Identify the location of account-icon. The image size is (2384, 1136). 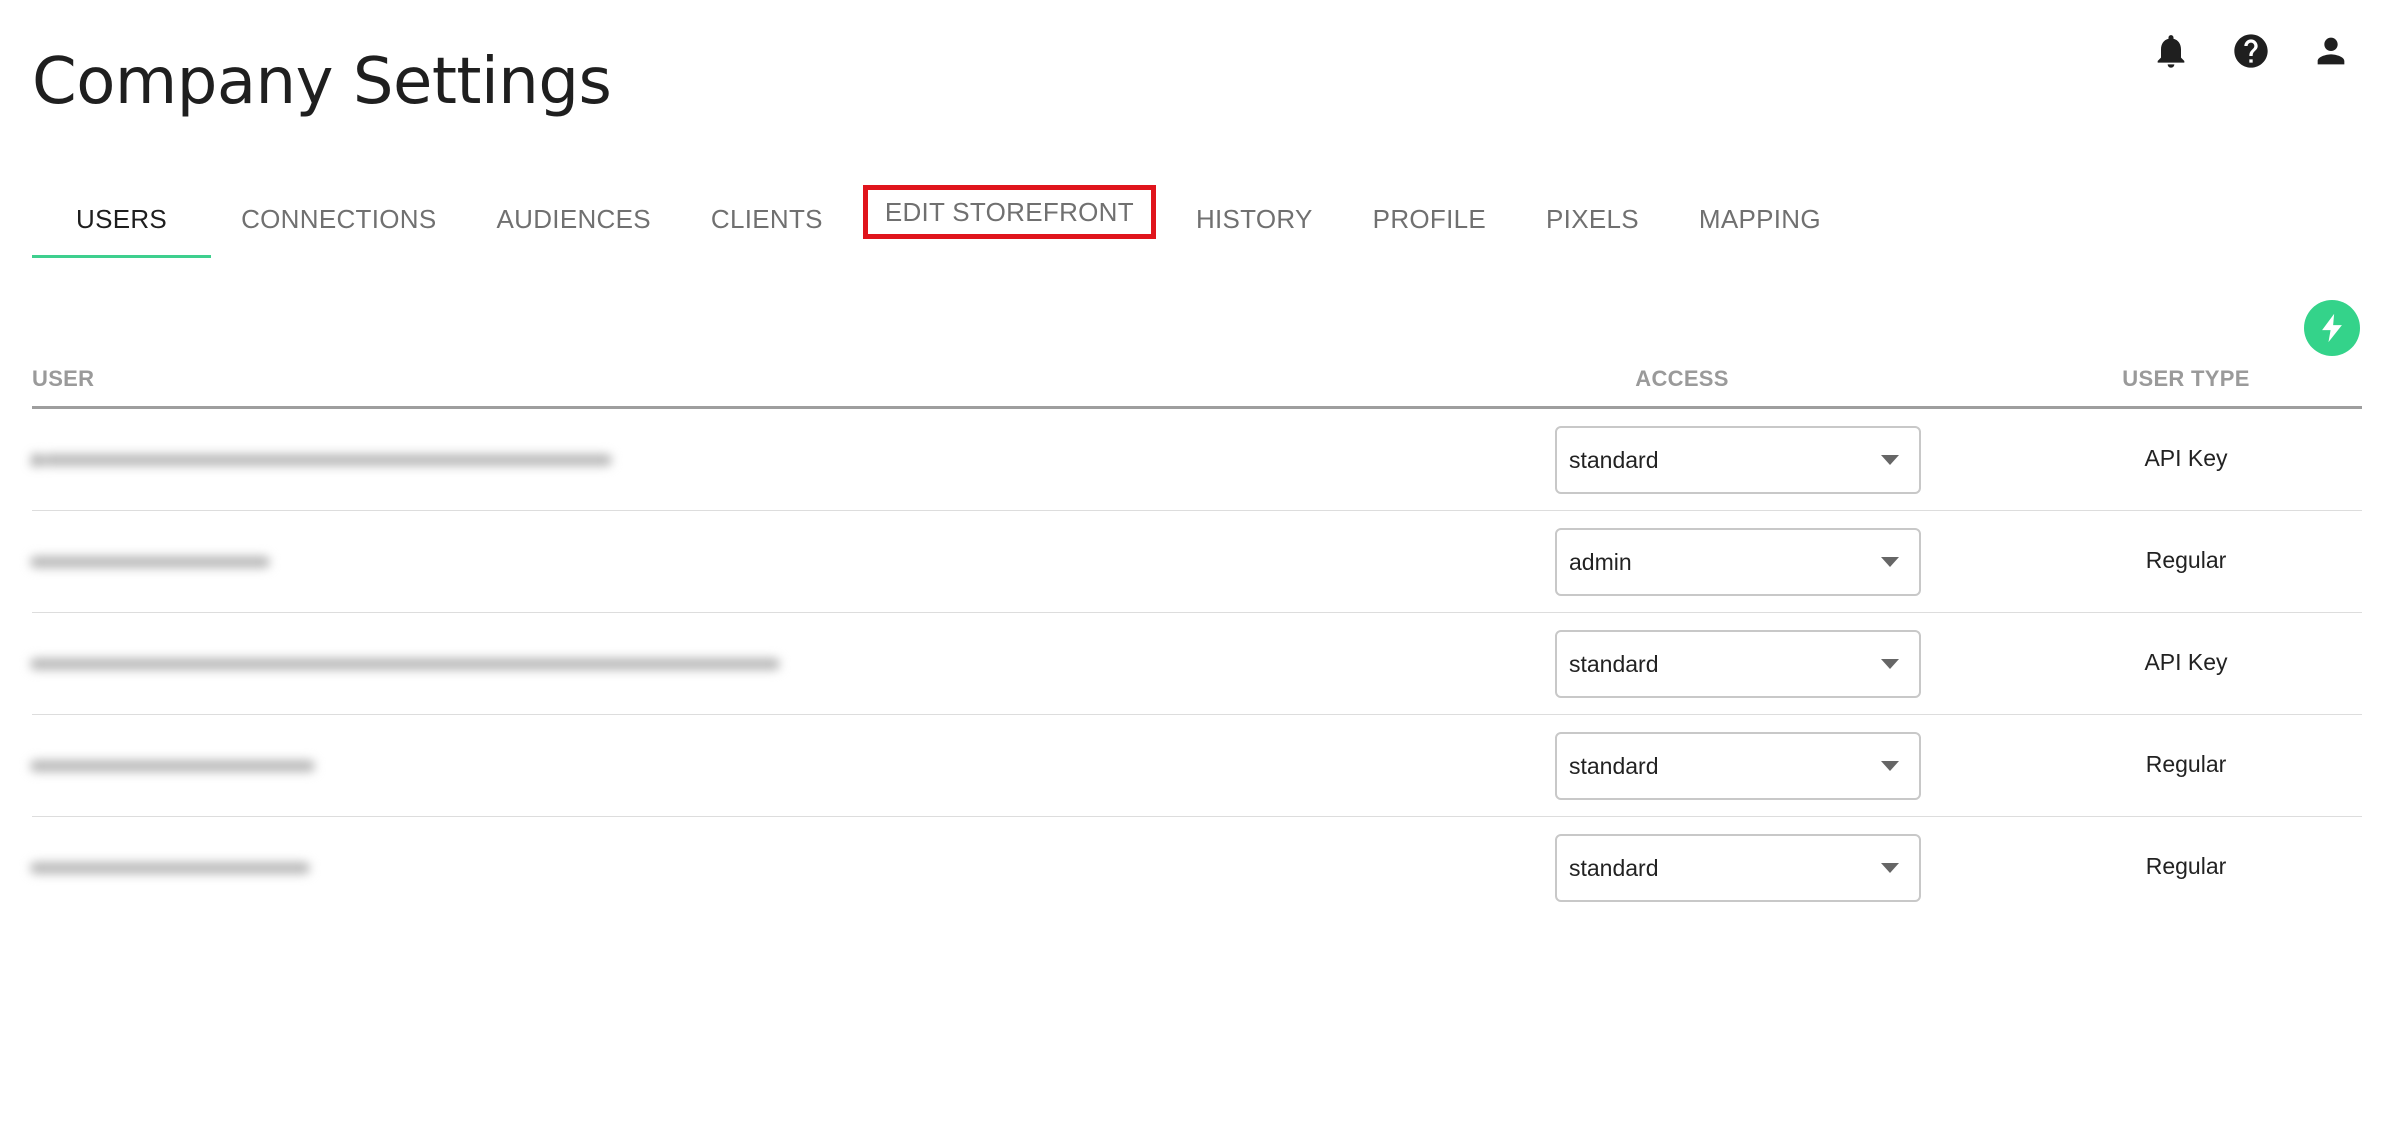
(2331, 51).